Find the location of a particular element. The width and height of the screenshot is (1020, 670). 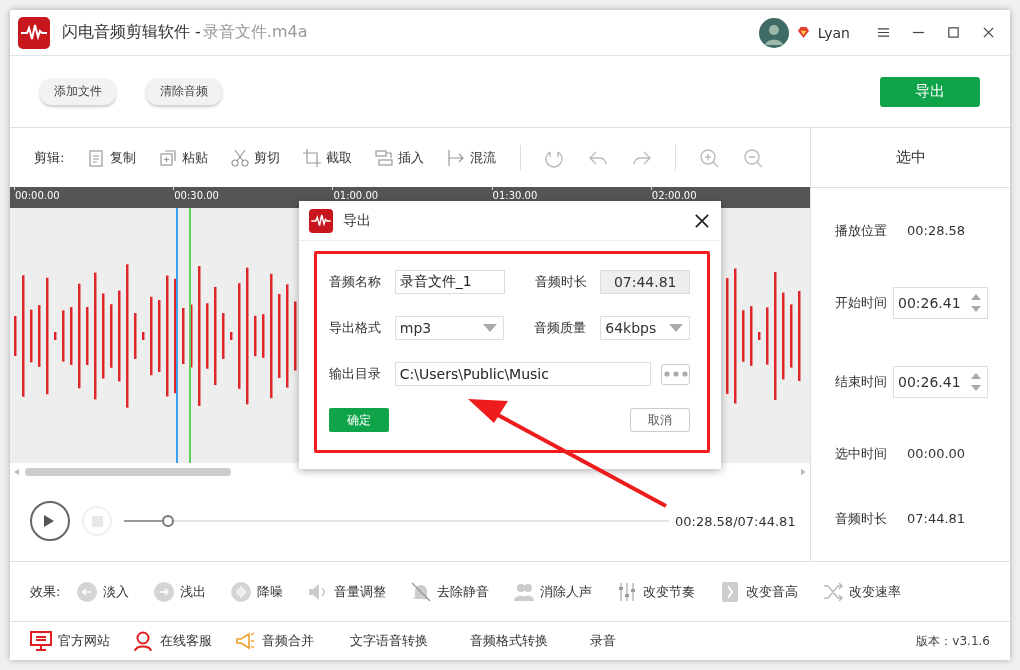

play-icon is located at coordinates (49, 521).